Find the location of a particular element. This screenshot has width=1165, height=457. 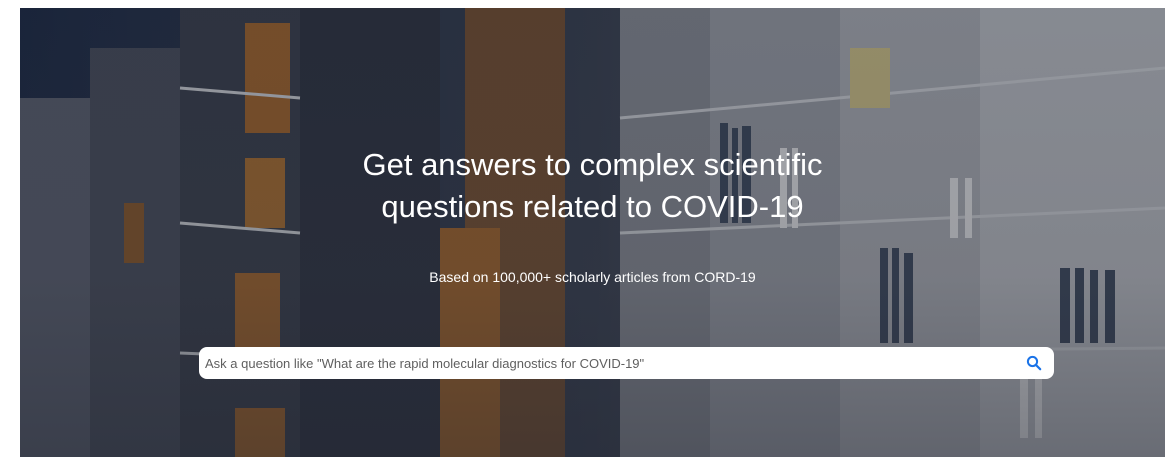

search-box is located at coordinates (626, 363).